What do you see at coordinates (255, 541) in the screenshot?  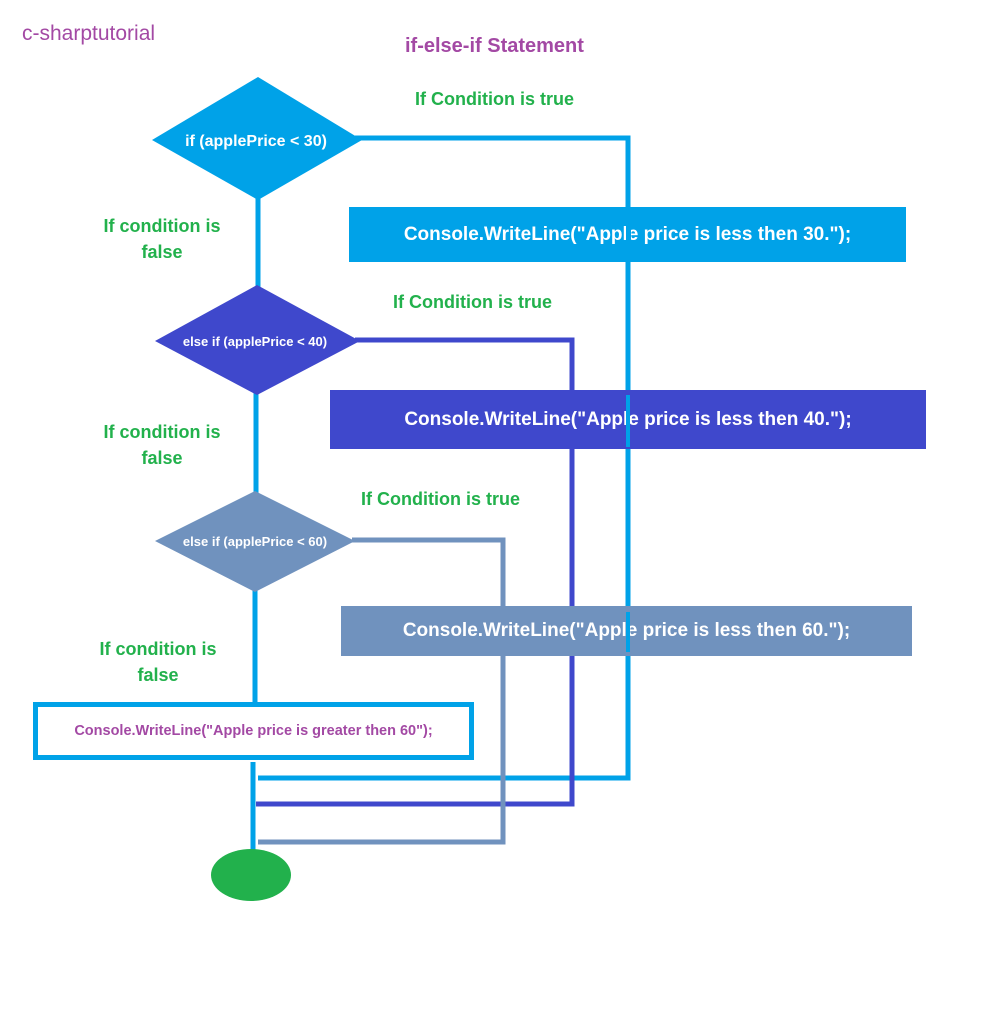 I see `condition-text-3: else if (applePrice < 60)` at bounding box center [255, 541].